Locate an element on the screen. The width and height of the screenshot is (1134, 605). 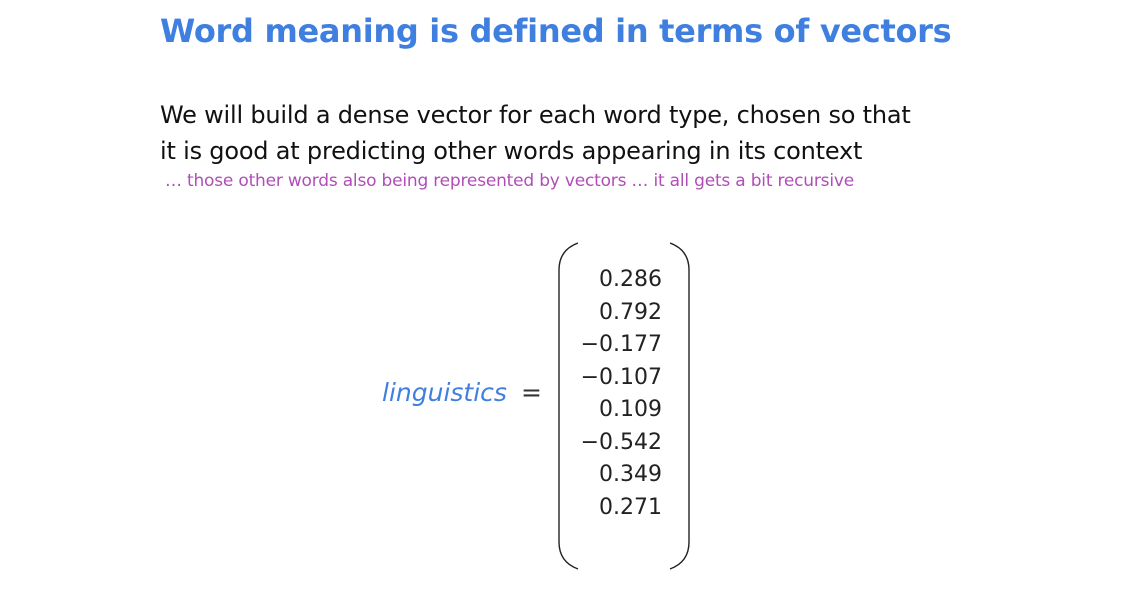
vector-value-5: 0.109 is located at coordinates (630, 409).